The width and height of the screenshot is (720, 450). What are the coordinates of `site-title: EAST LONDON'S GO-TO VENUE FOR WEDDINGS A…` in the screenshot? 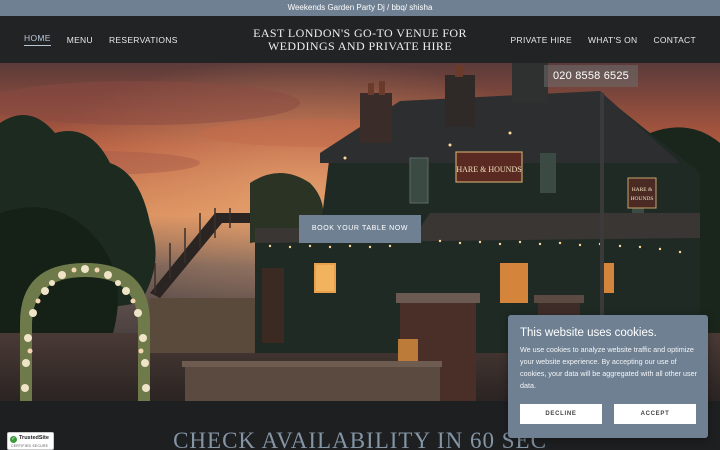 It's located at (360, 39).